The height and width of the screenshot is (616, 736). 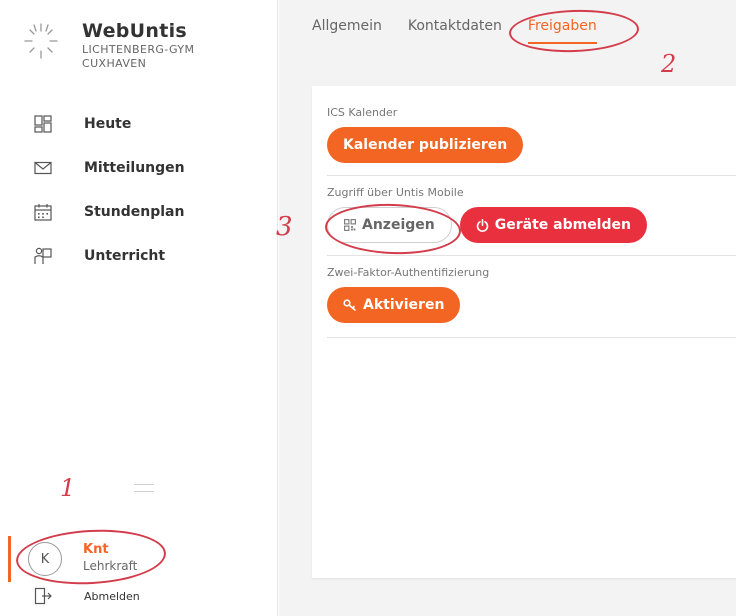 What do you see at coordinates (134, 168) in the screenshot?
I see `sidebar-item-label: Mitteilungen` at bounding box center [134, 168].